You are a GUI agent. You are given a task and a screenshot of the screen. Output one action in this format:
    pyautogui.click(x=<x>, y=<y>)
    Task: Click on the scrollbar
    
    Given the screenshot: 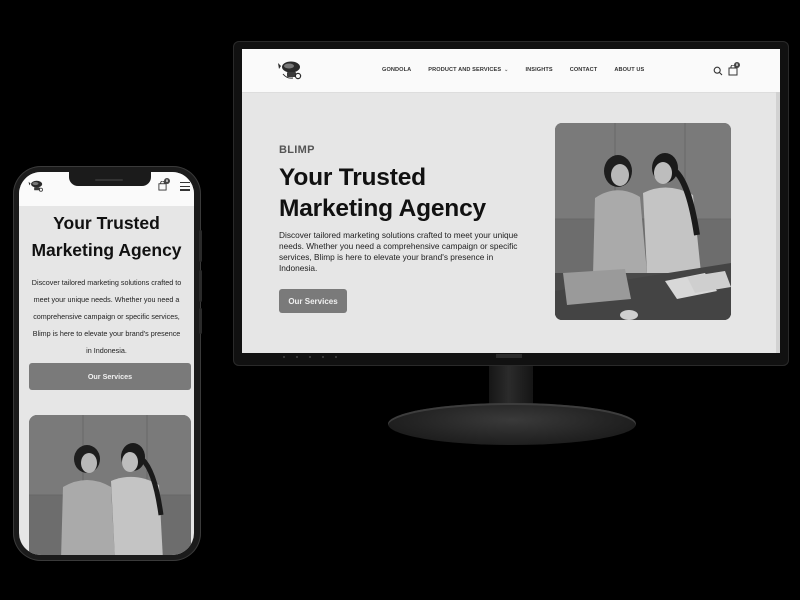 What is the action you would take?
    pyautogui.click(x=778, y=222)
    